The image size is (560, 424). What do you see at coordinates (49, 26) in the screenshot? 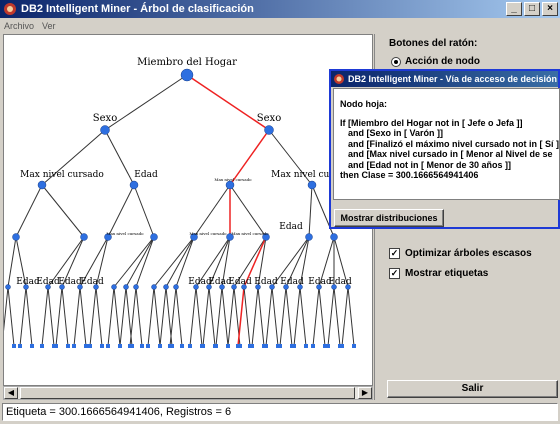
I see `menu-ver: Ver` at bounding box center [49, 26].